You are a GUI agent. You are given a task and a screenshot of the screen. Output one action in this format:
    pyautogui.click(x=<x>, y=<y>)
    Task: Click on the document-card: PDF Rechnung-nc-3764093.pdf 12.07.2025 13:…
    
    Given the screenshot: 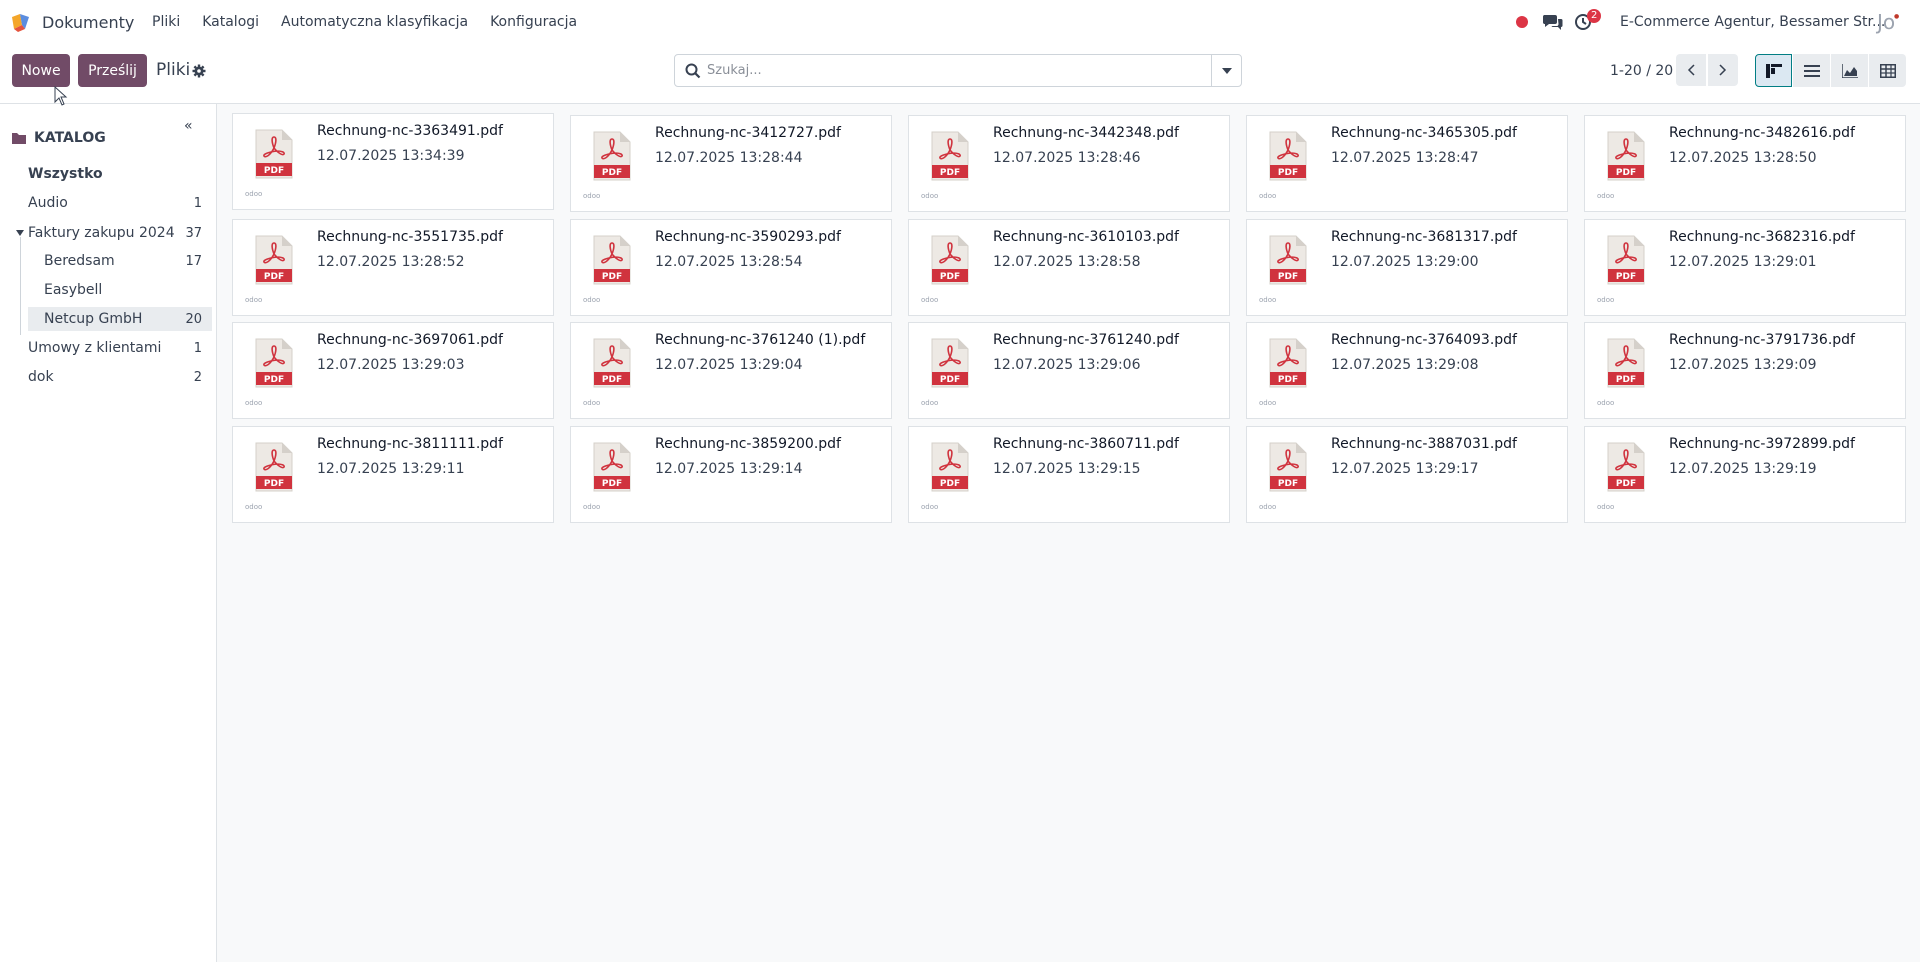 What is the action you would take?
    pyautogui.click(x=1407, y=370)
    